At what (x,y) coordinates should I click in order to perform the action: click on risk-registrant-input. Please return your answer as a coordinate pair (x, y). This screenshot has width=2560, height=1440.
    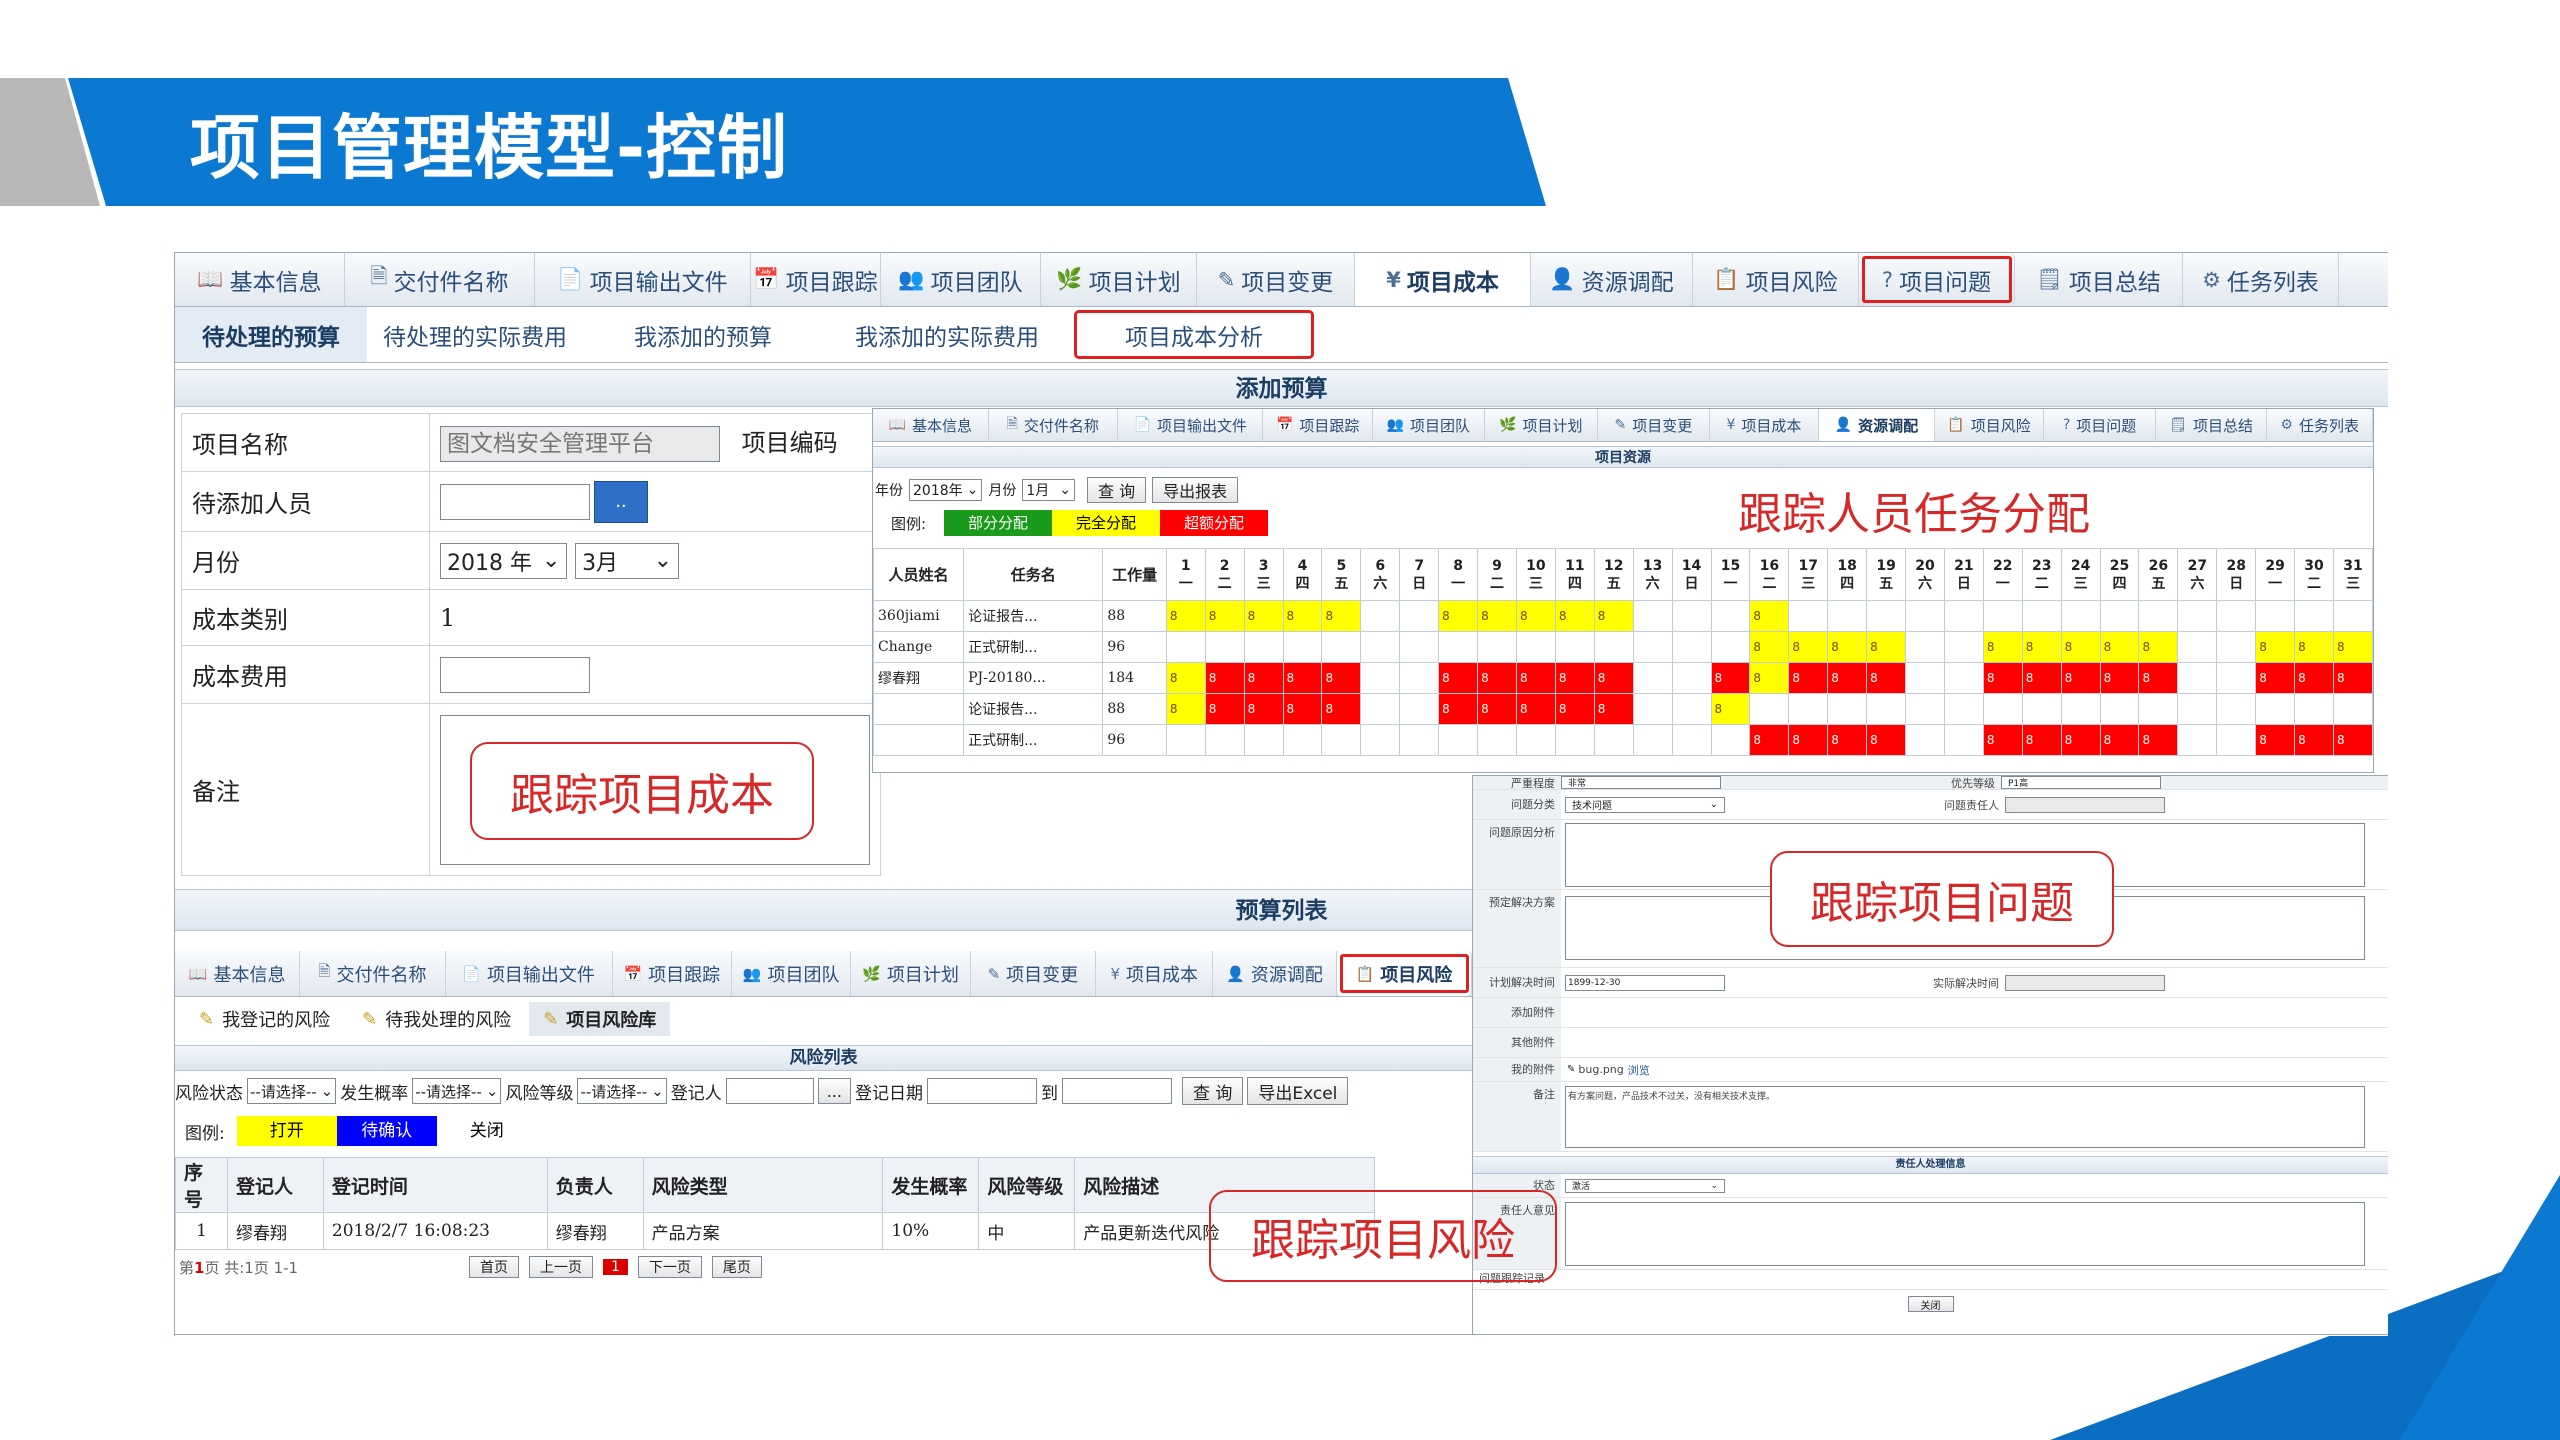
    Looking at the image, I should click on (769, 1091).